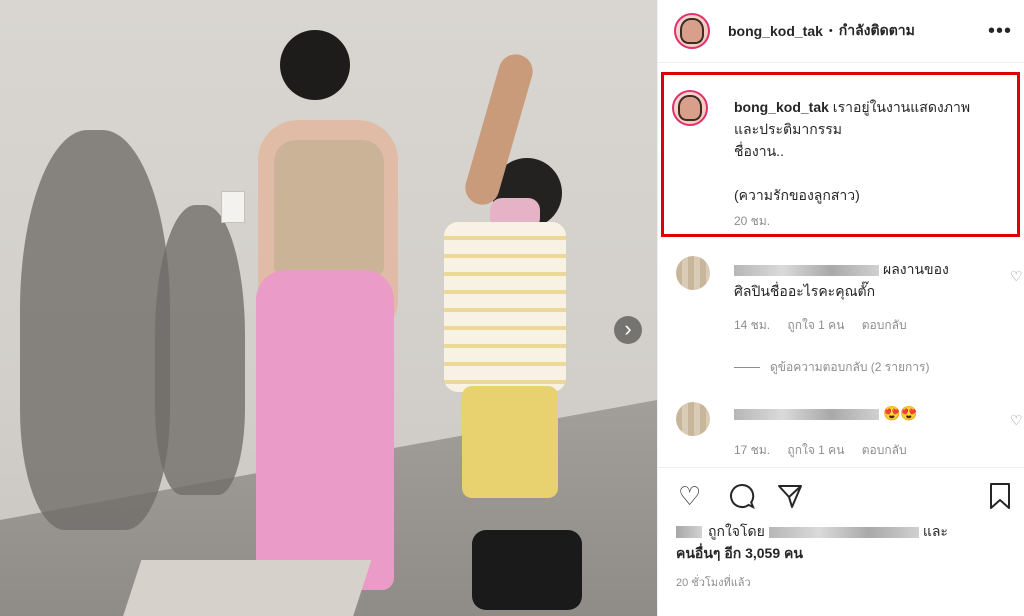 The height and width of the screenshot is (616, 1024). What do you see at coordinates (245, 588) in the screenshot?
I see `sculpture` at bounding box center [245, 588].